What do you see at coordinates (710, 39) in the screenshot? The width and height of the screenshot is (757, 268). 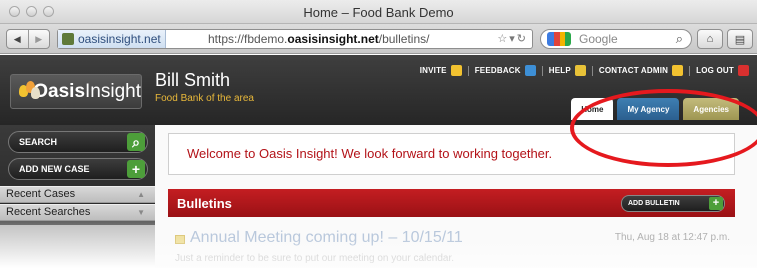 I see `home-icon: ⌂` at bounding box center [710, 39].